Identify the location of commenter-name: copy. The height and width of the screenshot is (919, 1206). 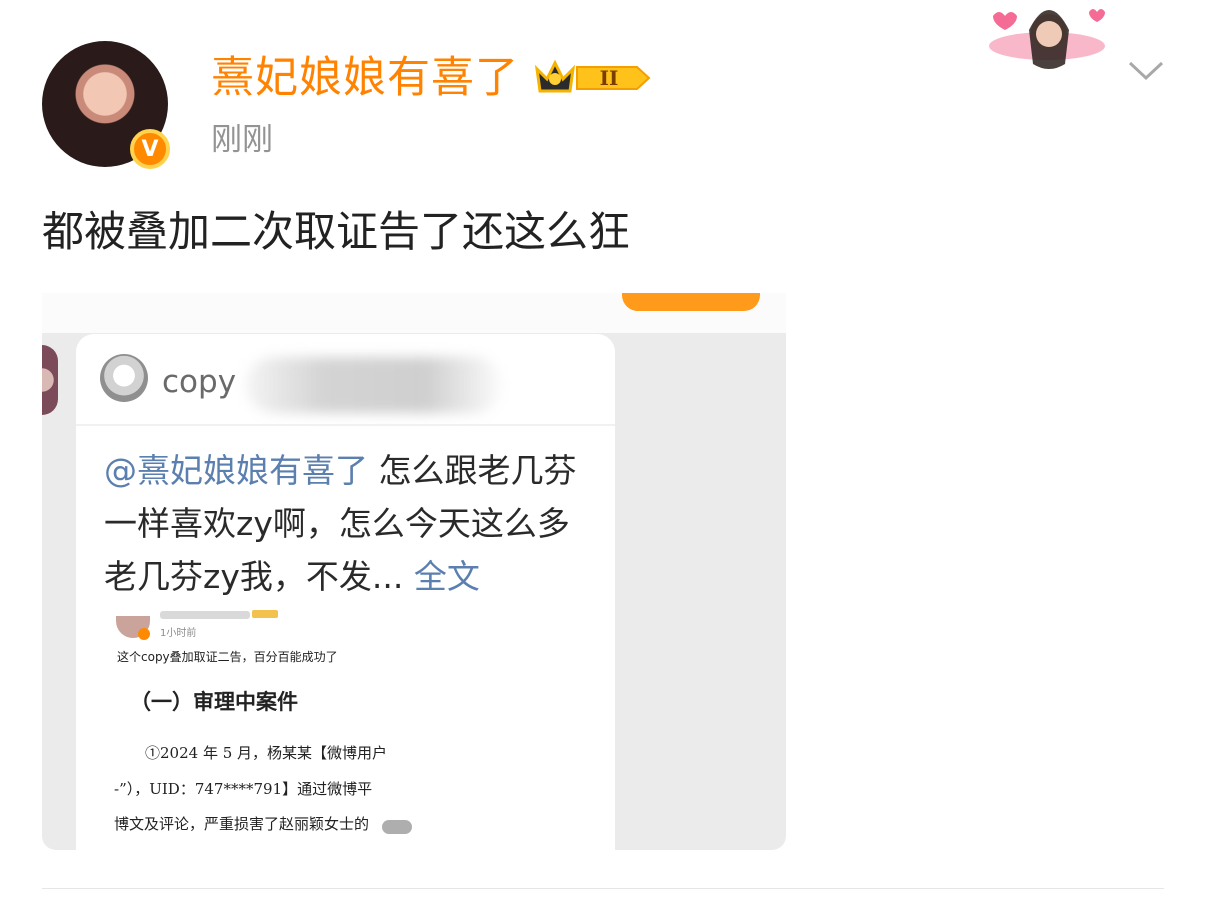
(199, 382).